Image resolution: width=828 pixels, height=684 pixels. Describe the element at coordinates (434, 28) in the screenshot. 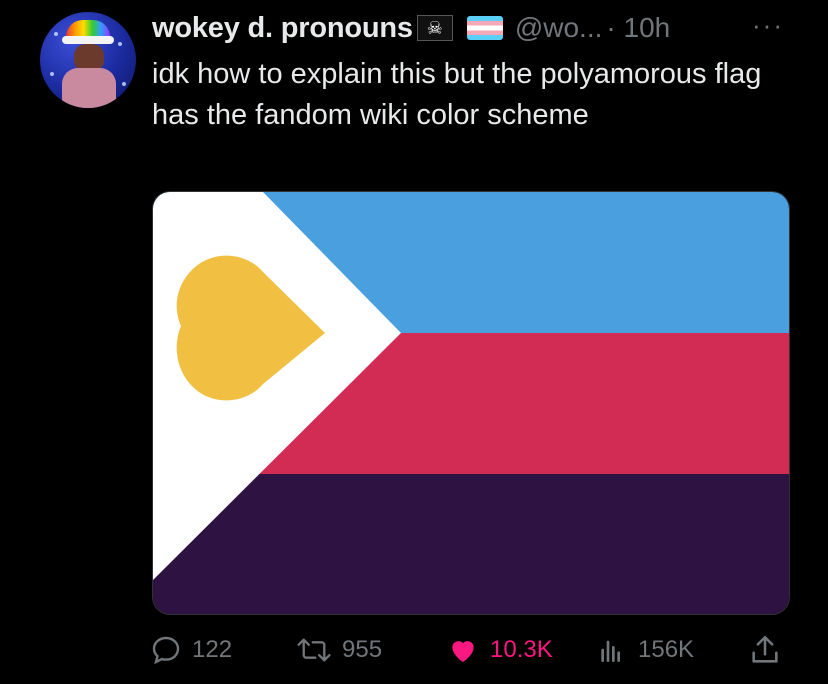

I see `pirate-flag-icon: ☠` at that location.